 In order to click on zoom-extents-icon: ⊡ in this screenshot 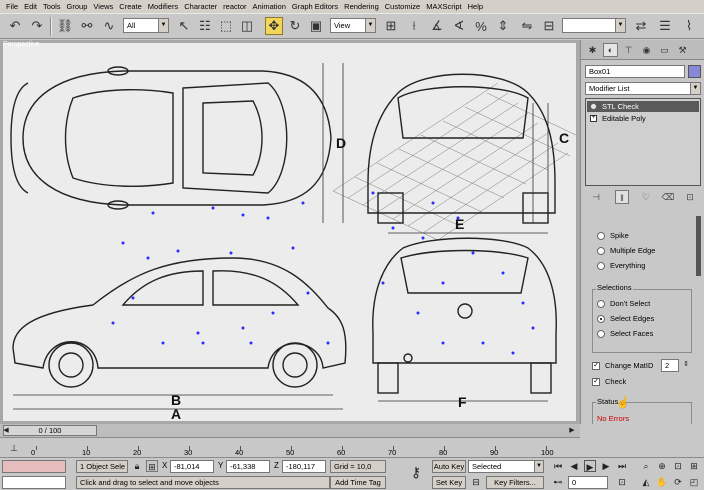, I will do `click(678, 466)`.